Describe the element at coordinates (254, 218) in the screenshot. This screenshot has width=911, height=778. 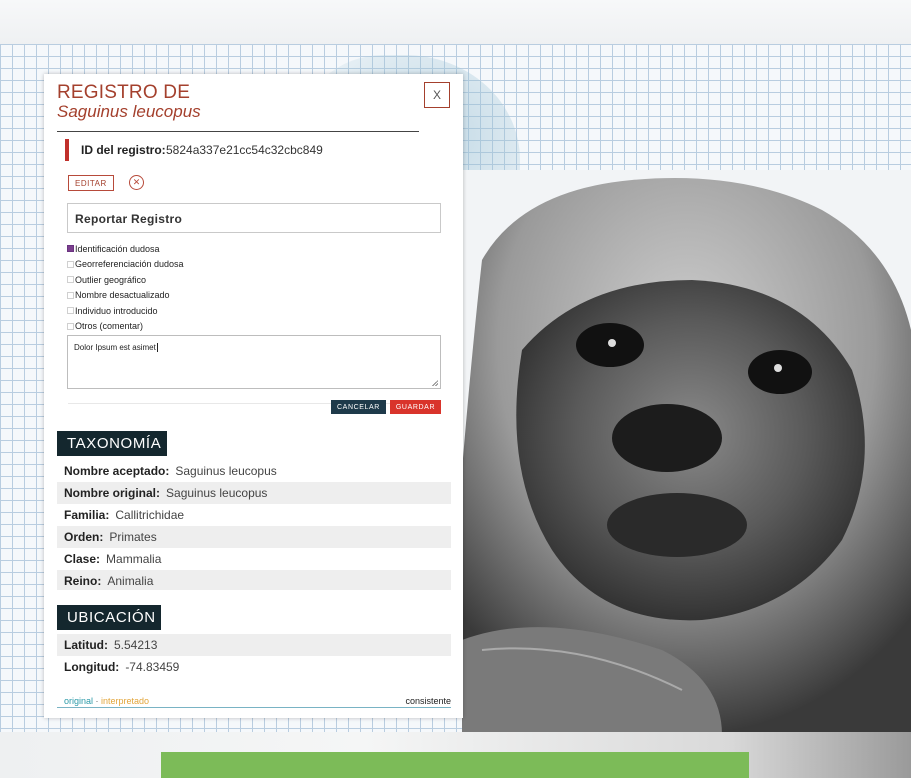
I see `report-header-box: Reportar Registro` at that location.